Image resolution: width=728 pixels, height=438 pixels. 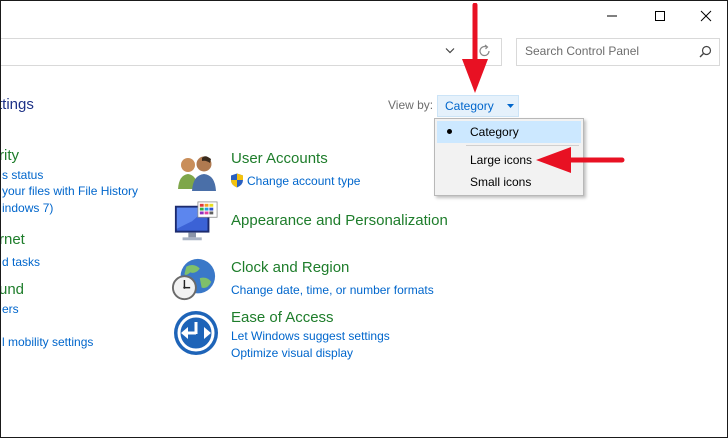 I want to click on appearance-icon, so click(x=196, y=223).